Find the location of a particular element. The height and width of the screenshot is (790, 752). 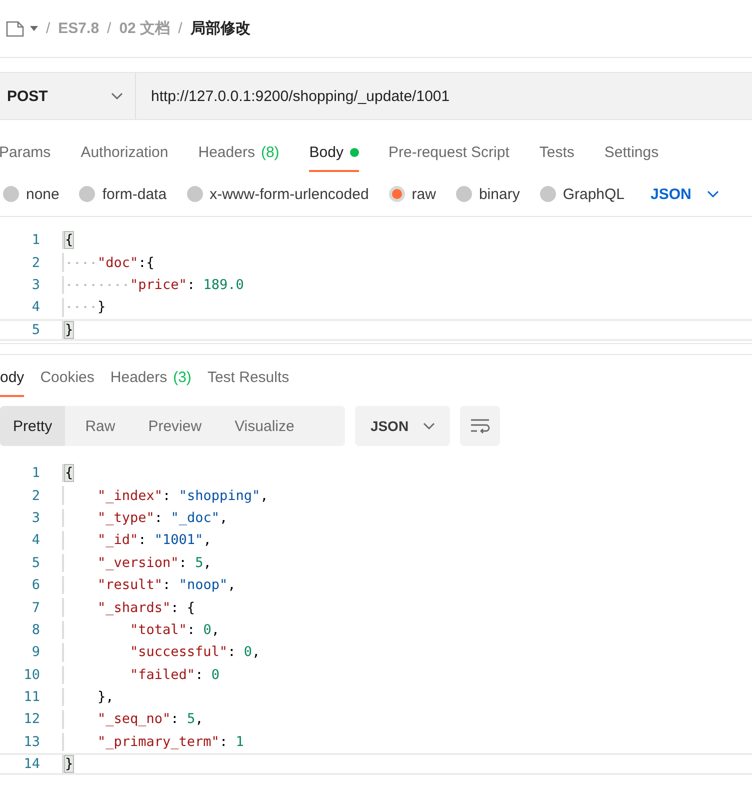

response-format-select: JSON is located at coordinates (402, 426).